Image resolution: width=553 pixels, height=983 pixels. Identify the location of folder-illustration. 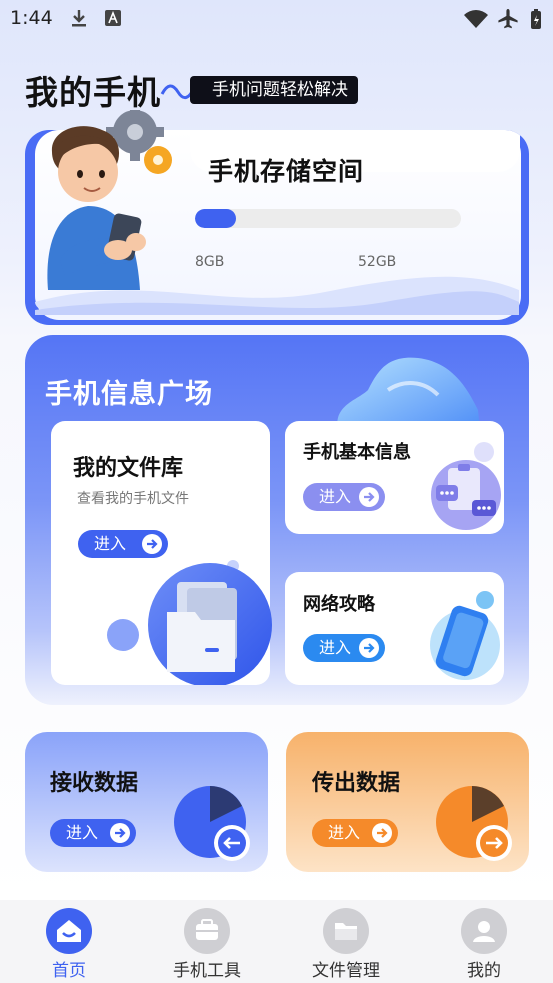
(189, 622).